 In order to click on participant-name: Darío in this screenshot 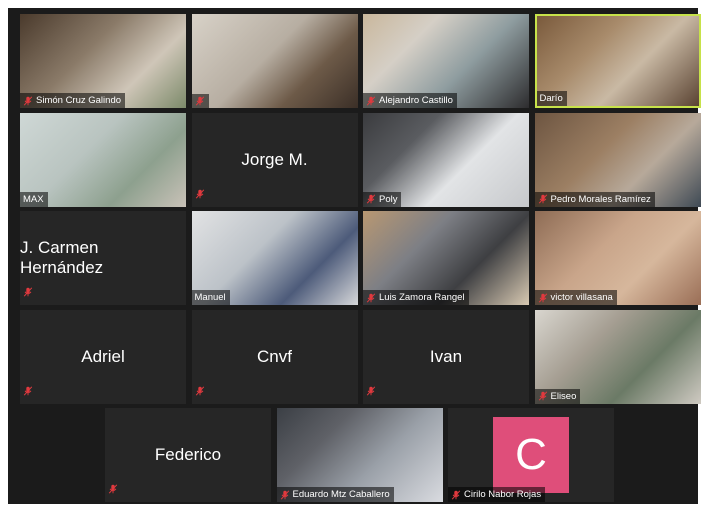, I will do `click(551, 98)`.